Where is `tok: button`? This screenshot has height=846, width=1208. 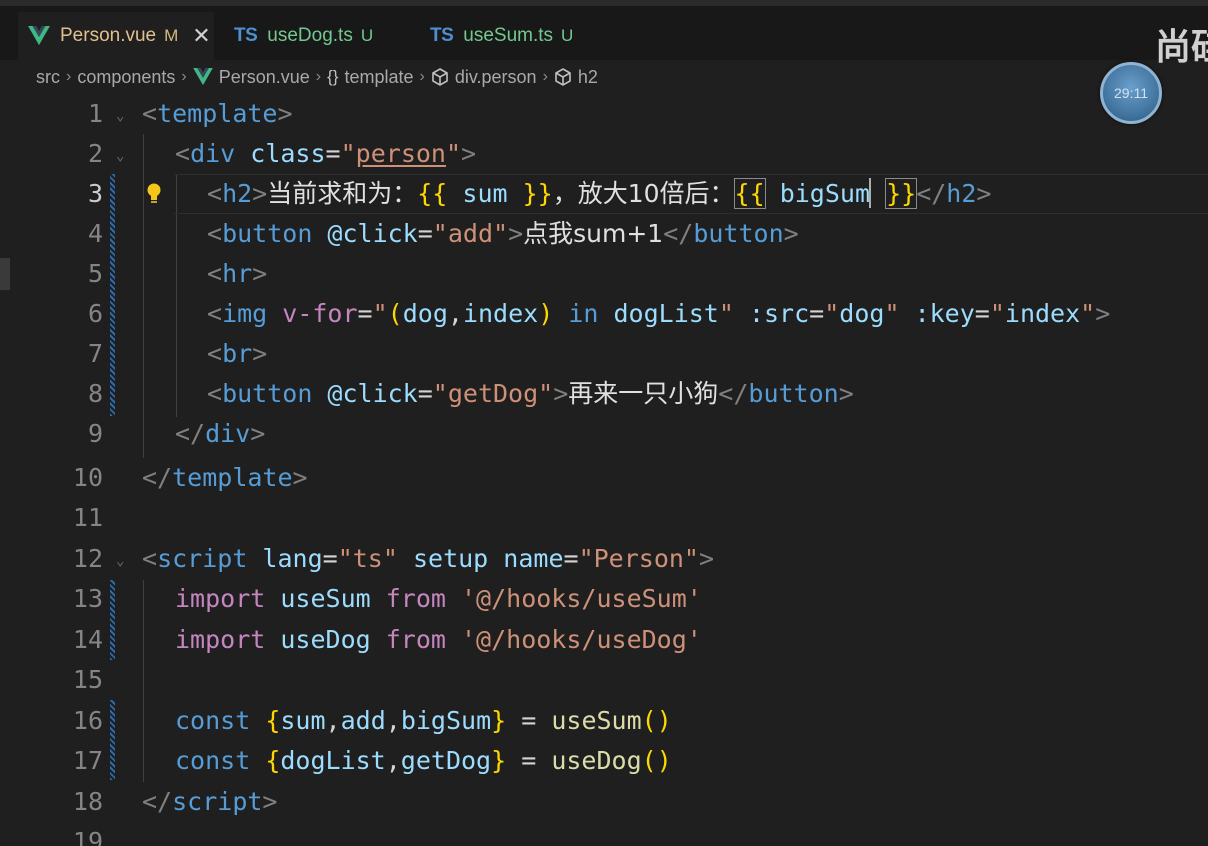
tok: button is located at coordinates (267, 393).